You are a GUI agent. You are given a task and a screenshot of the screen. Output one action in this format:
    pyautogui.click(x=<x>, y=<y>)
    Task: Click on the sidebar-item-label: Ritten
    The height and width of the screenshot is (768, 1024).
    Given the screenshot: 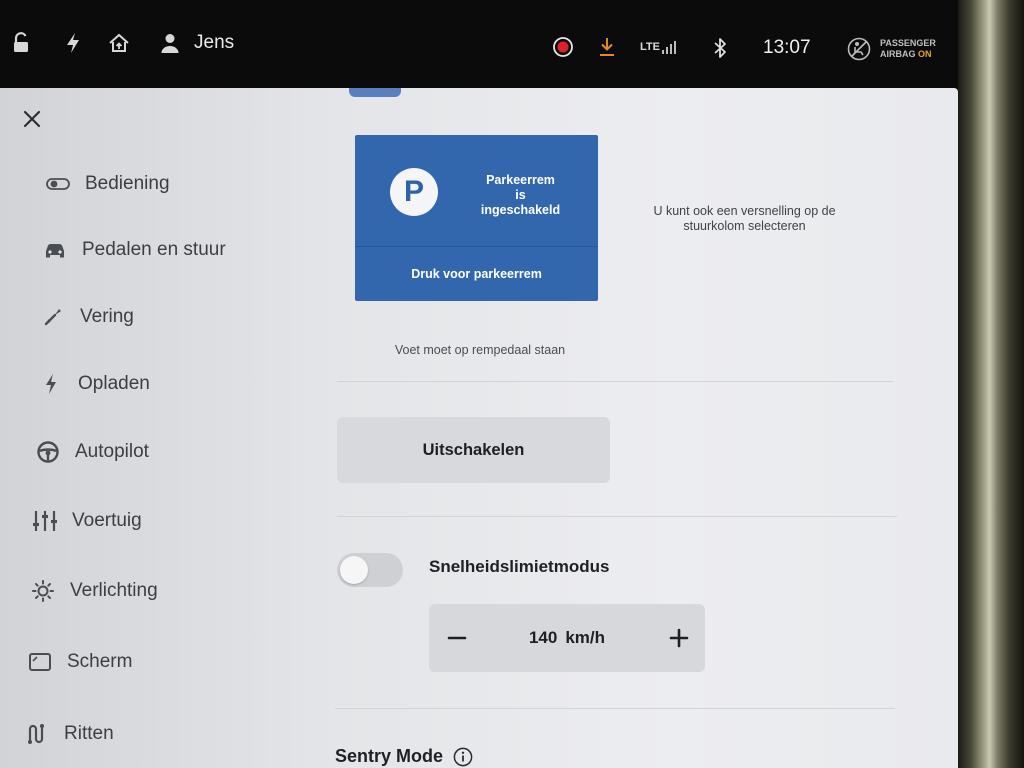 What is the action you would take?
    pyautogui.click(x=89, y=733)
    